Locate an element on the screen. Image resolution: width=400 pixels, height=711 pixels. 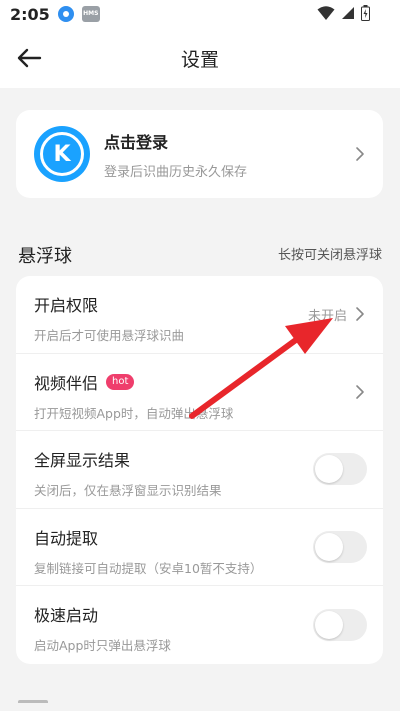
setting-row-video-companion: 视频伴侣 hot 打开短视频App时，自动弹出悬浮球 is located at coordinates (199, 393).